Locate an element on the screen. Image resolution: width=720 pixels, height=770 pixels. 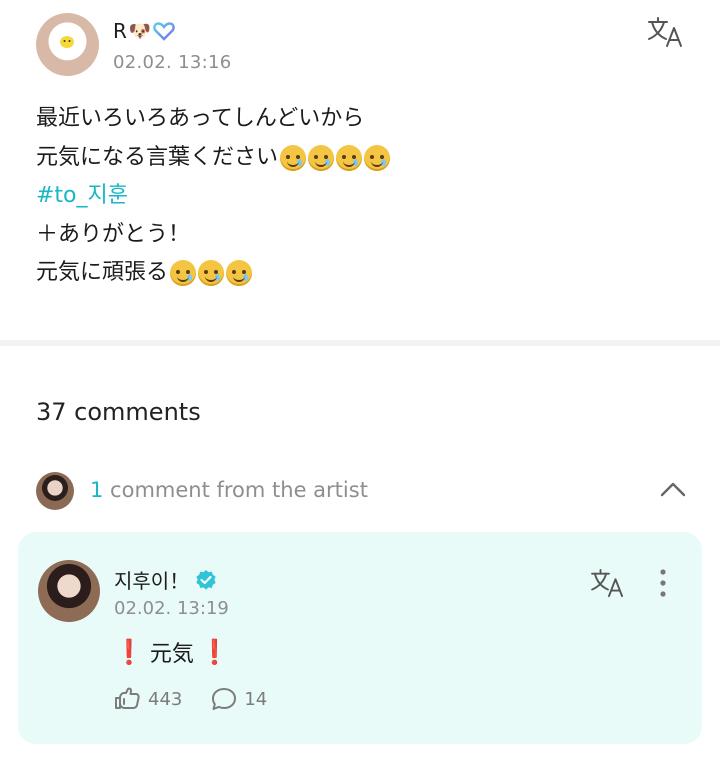
dog-emoji: 🐶 is located at coordinates (140, 31).